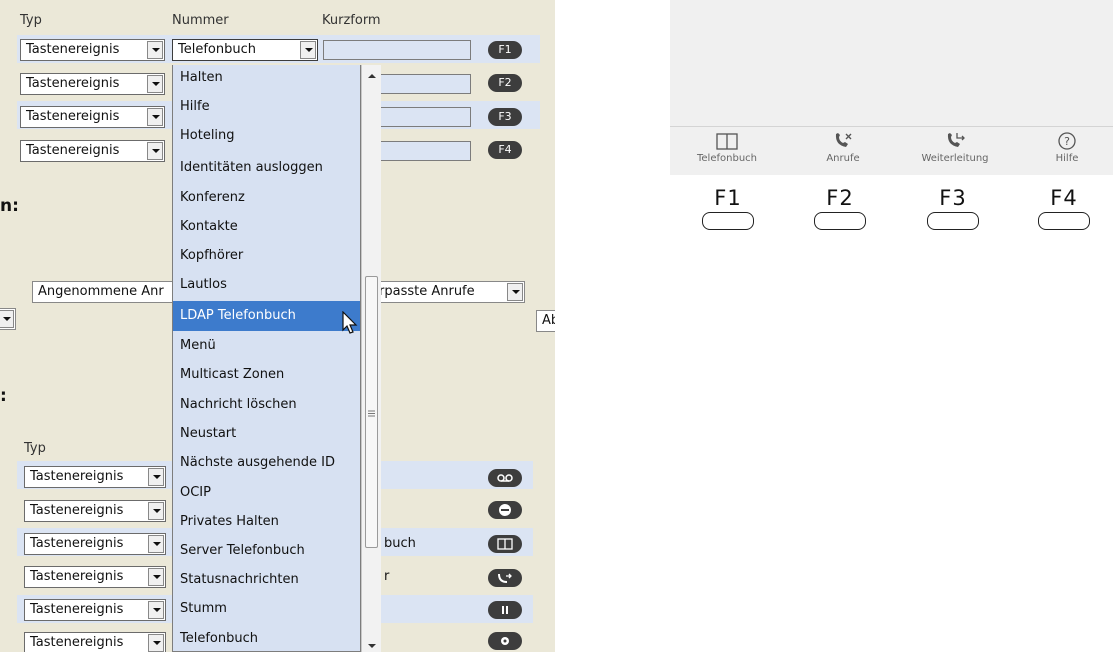 This screenshot has height=652, width=1113. I want to click on scroll-up-icon, so click(372, 76).